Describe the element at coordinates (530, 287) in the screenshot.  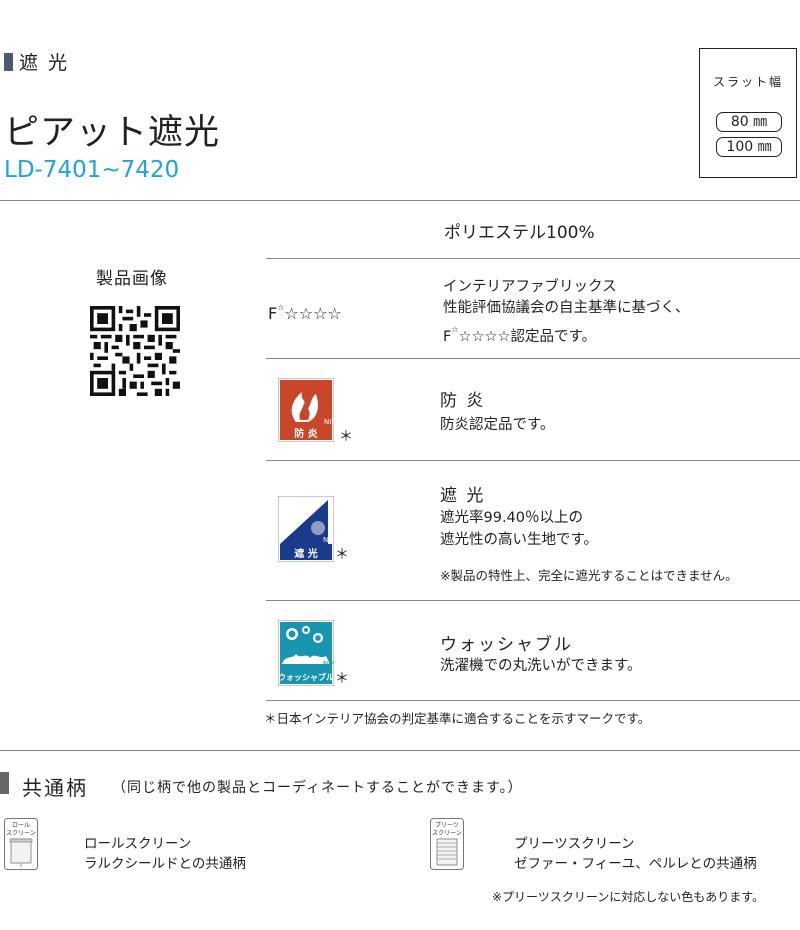
I see `fstar-line: インテリアファブリックス` at that location.